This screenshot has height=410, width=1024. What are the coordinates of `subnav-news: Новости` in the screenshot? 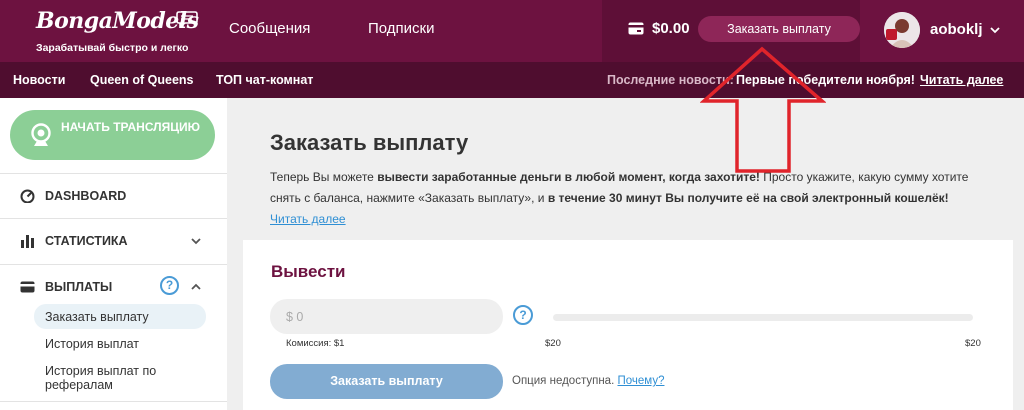 It's located at (39, 80).